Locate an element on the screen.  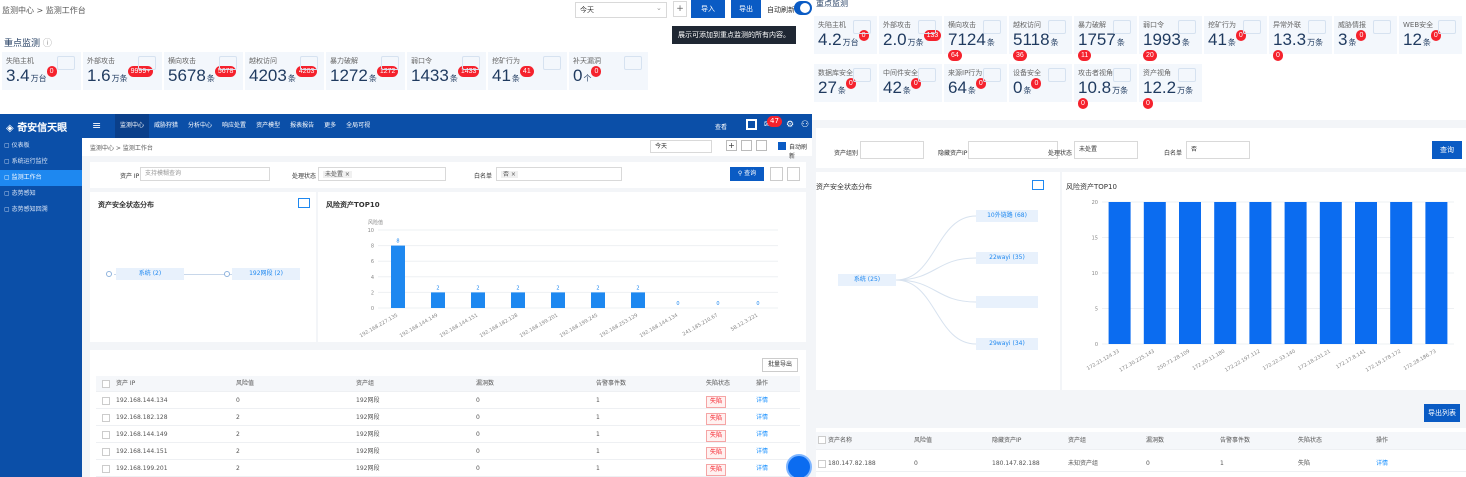
metric-card: 暴力破解 1272条1272 is located at coordinates (365, 71).